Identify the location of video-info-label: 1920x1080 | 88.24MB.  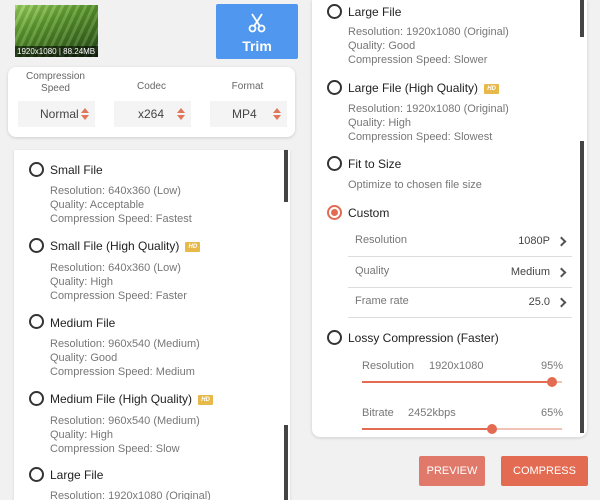
(56, 51).